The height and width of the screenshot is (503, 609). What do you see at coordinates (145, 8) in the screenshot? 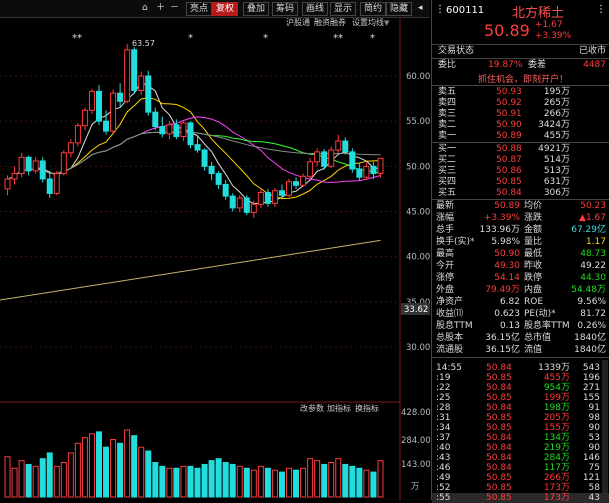
I see `lock-icon: ⌂` at bounding box center [145, 8].